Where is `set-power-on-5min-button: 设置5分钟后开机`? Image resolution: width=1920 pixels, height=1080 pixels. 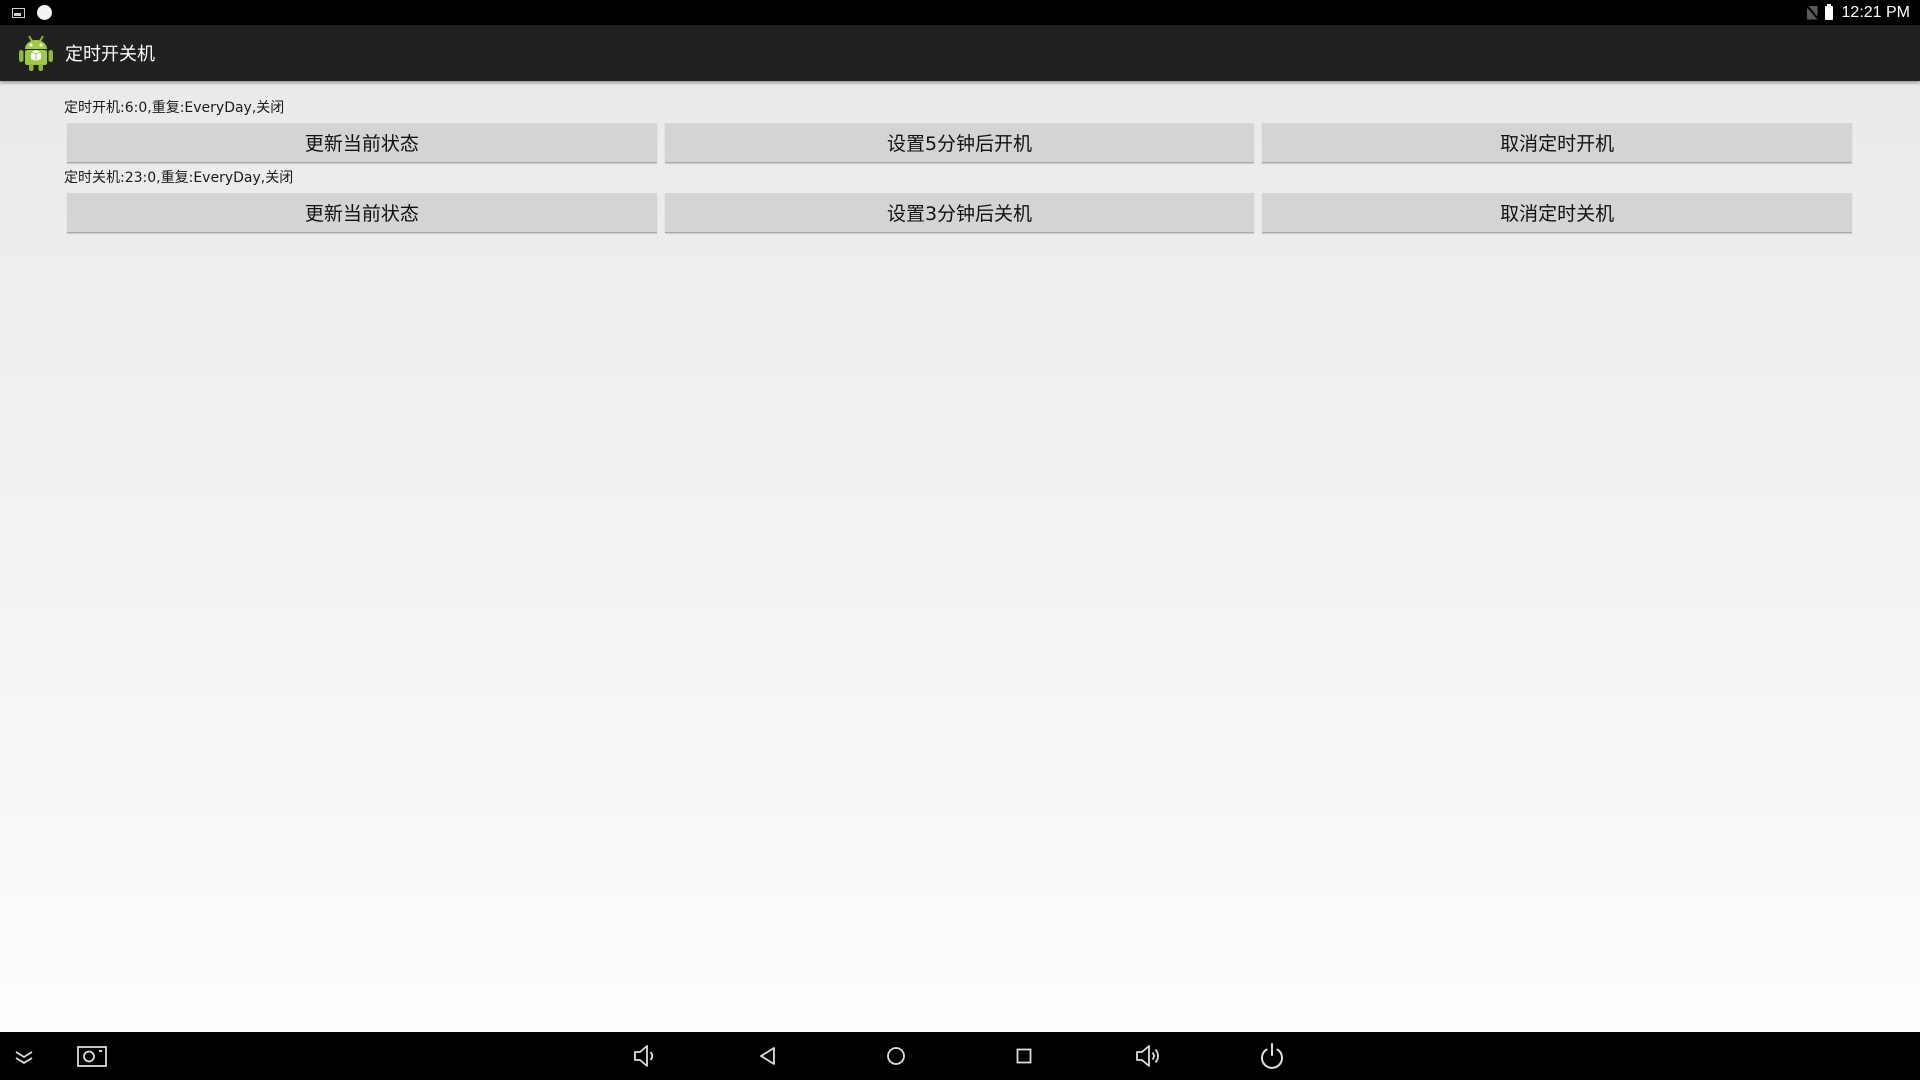
set-power-on-5min-button: 设置5分钟后开机 is located at coordinates (959, 143).